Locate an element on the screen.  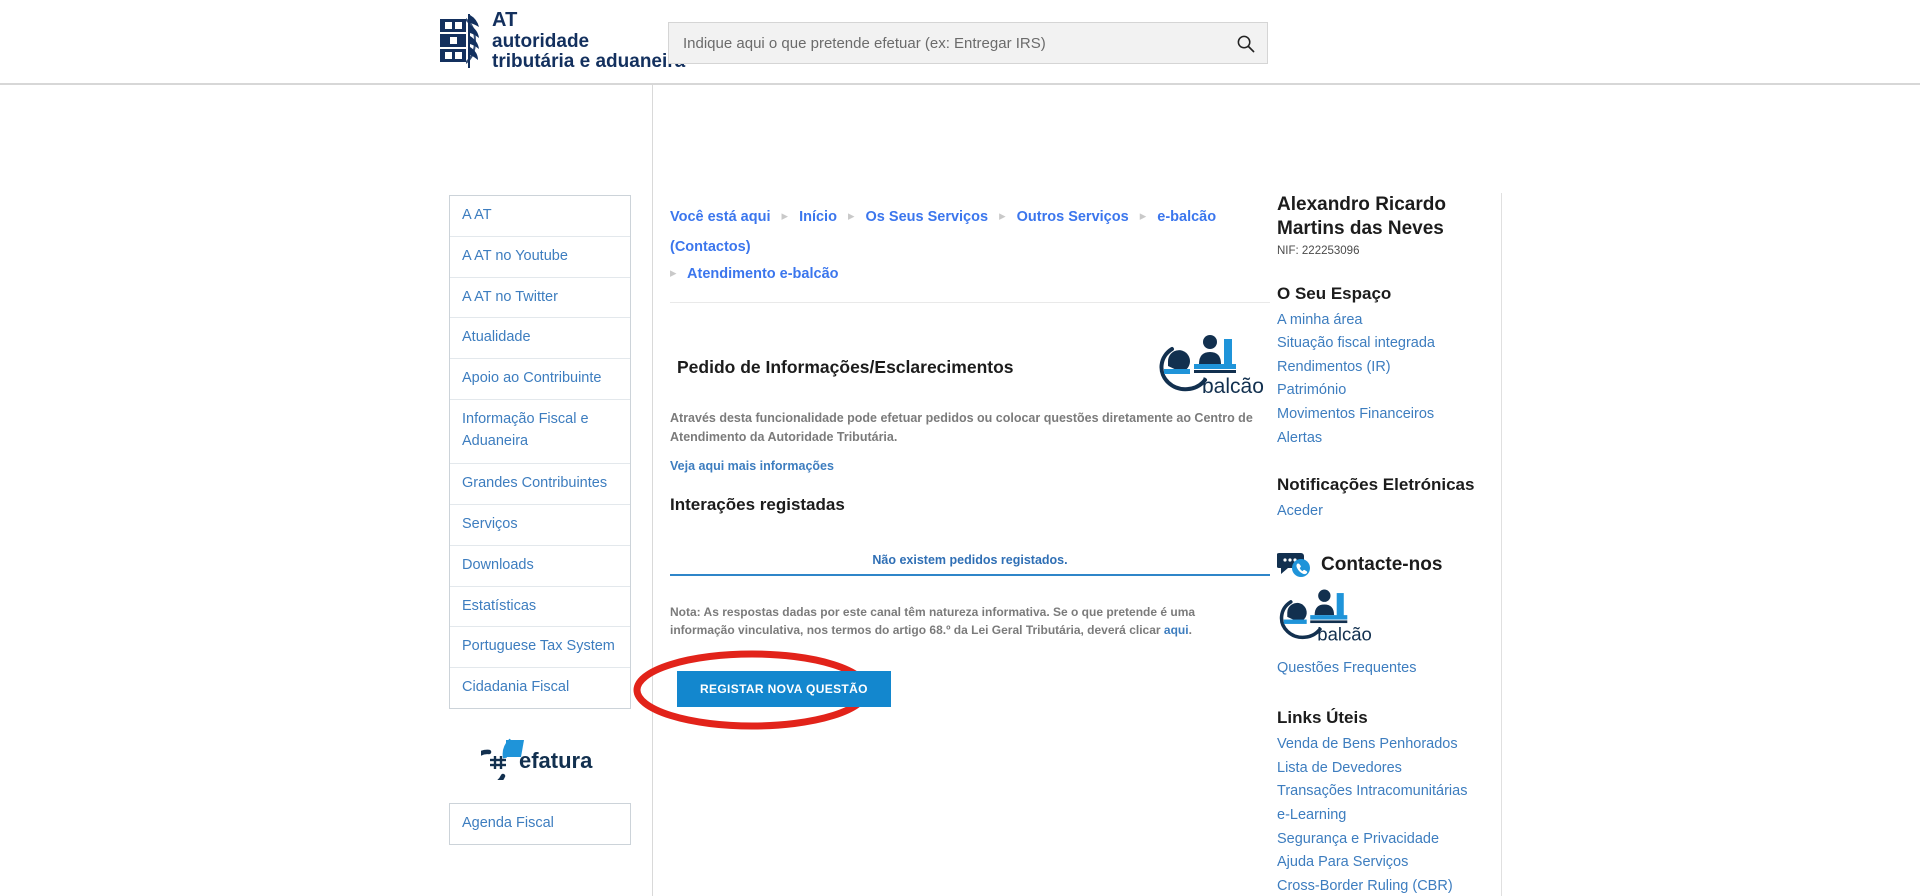
efatura-logo-block: efatura is located at coordinates (540, 758).